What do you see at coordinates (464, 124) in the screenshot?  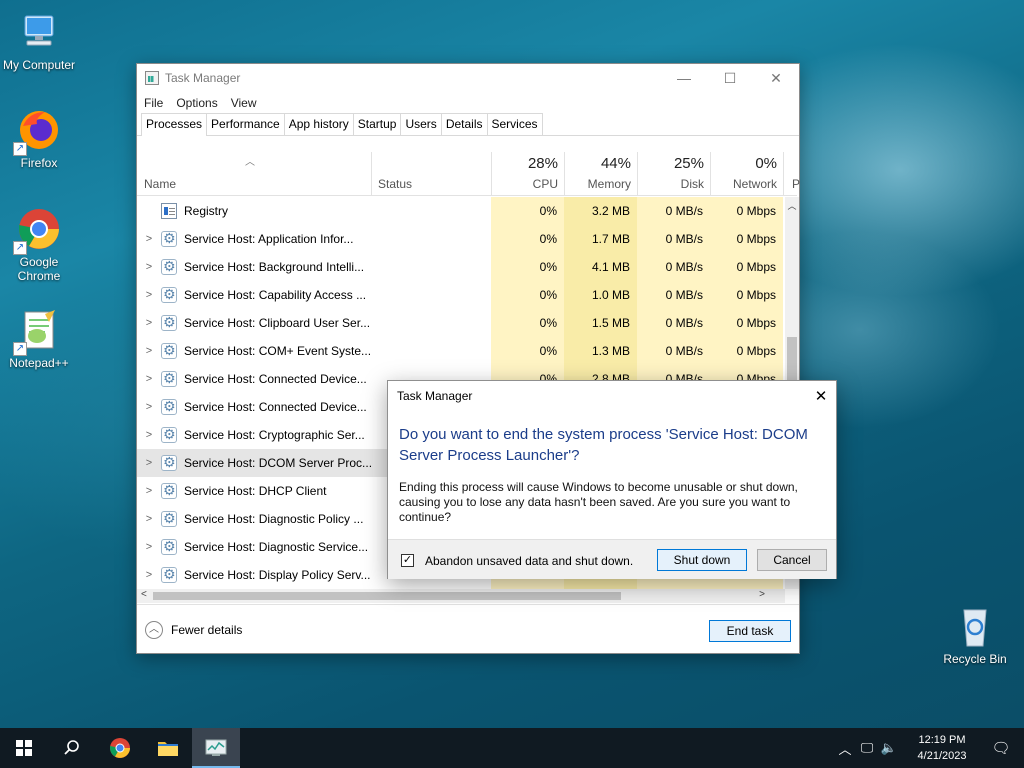 I see `tab-details: Details` at bounding box center [464, 124].